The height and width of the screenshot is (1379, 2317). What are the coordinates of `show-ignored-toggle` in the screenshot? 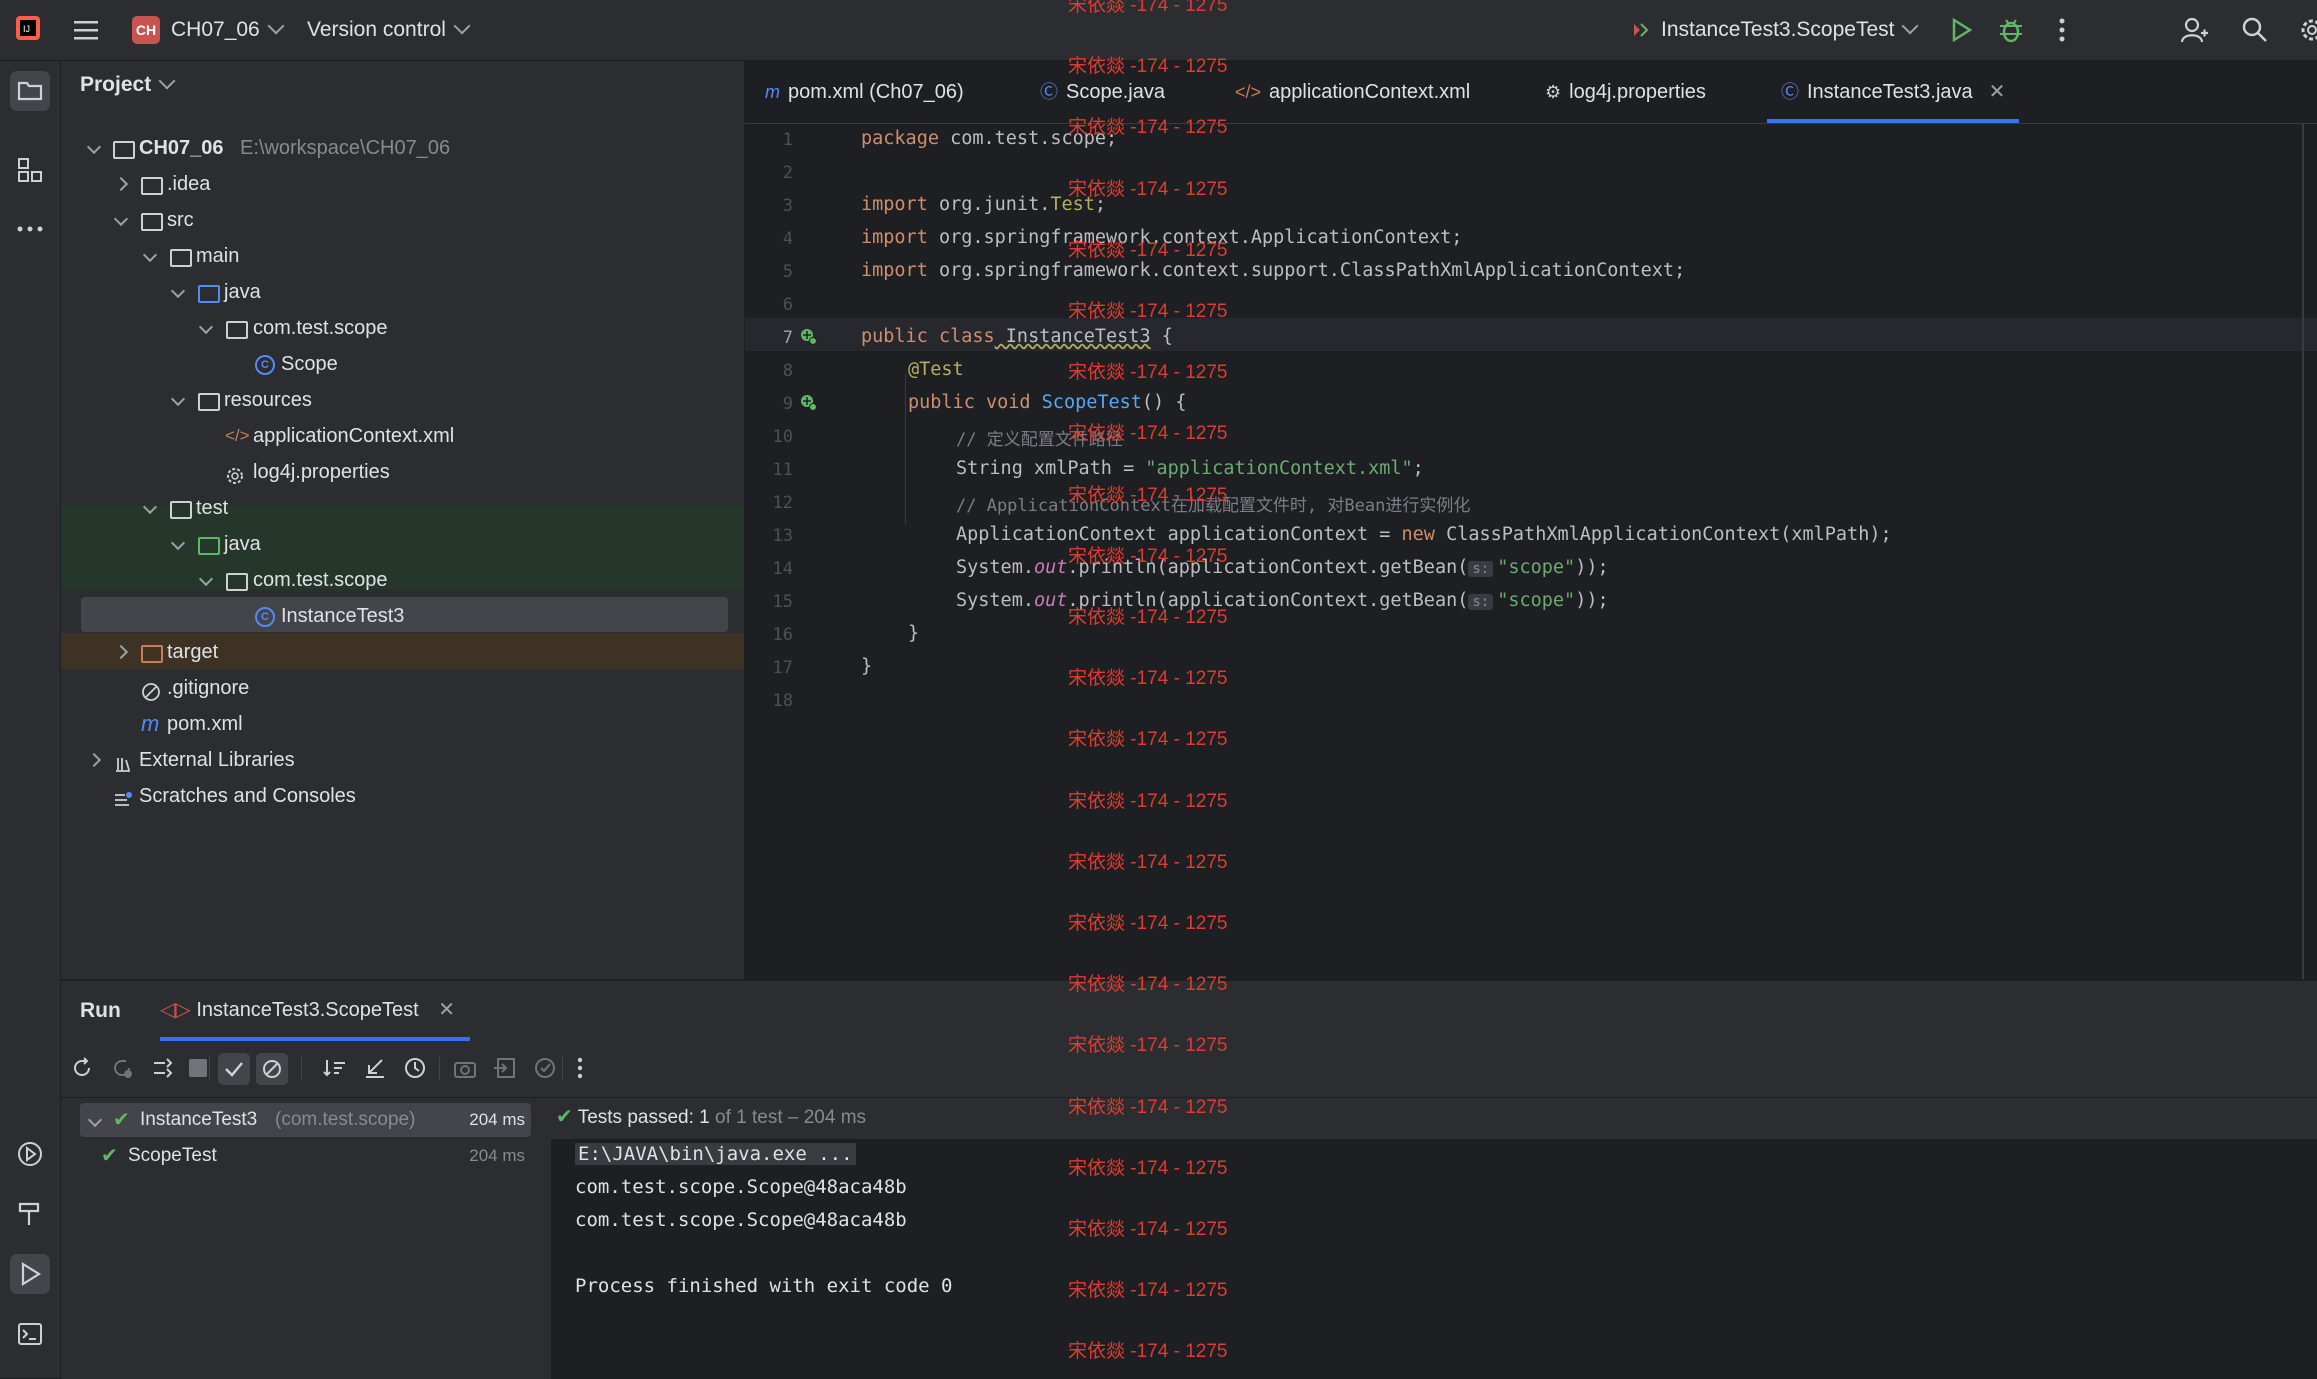 It's located at (272, 1069).